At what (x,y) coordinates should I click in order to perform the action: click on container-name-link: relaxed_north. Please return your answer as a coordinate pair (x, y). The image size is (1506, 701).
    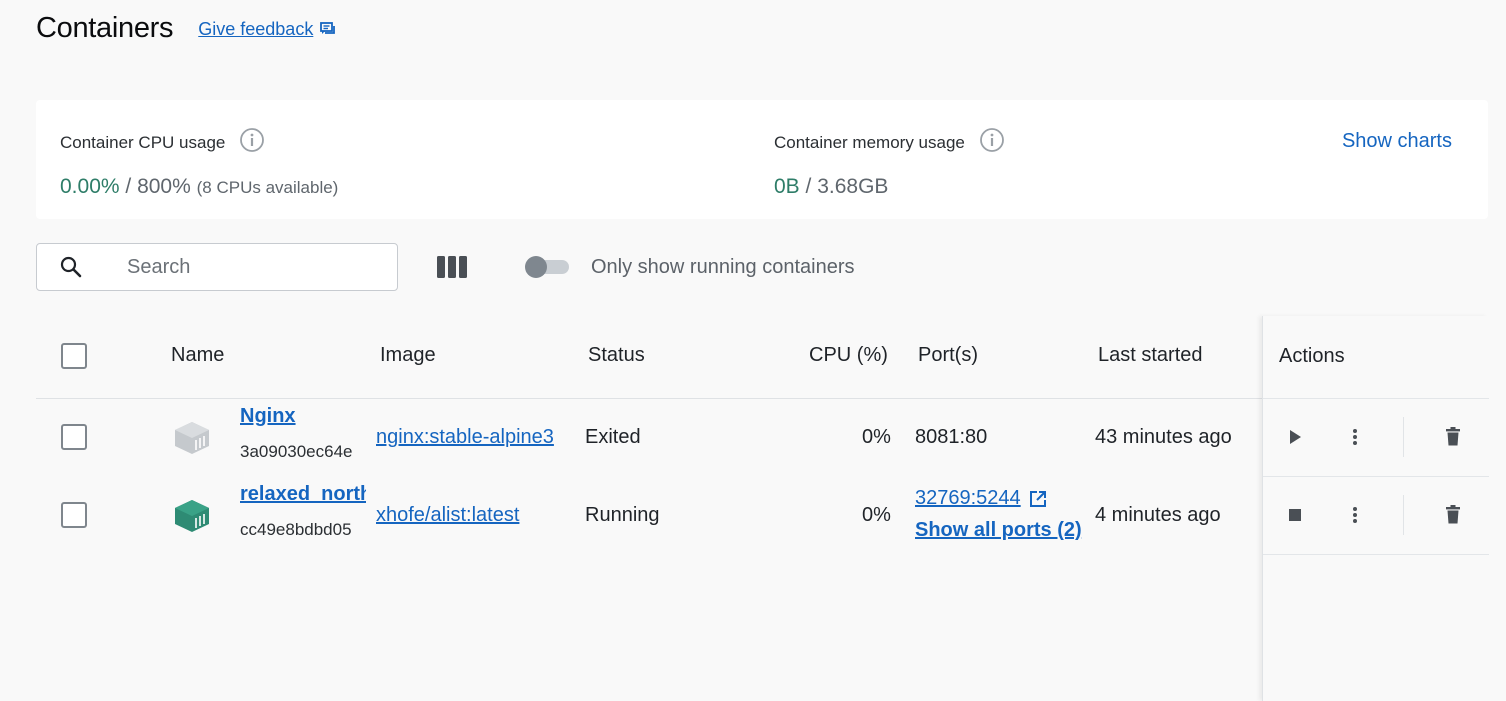
    Looking at the image, I should click on (303, 494).